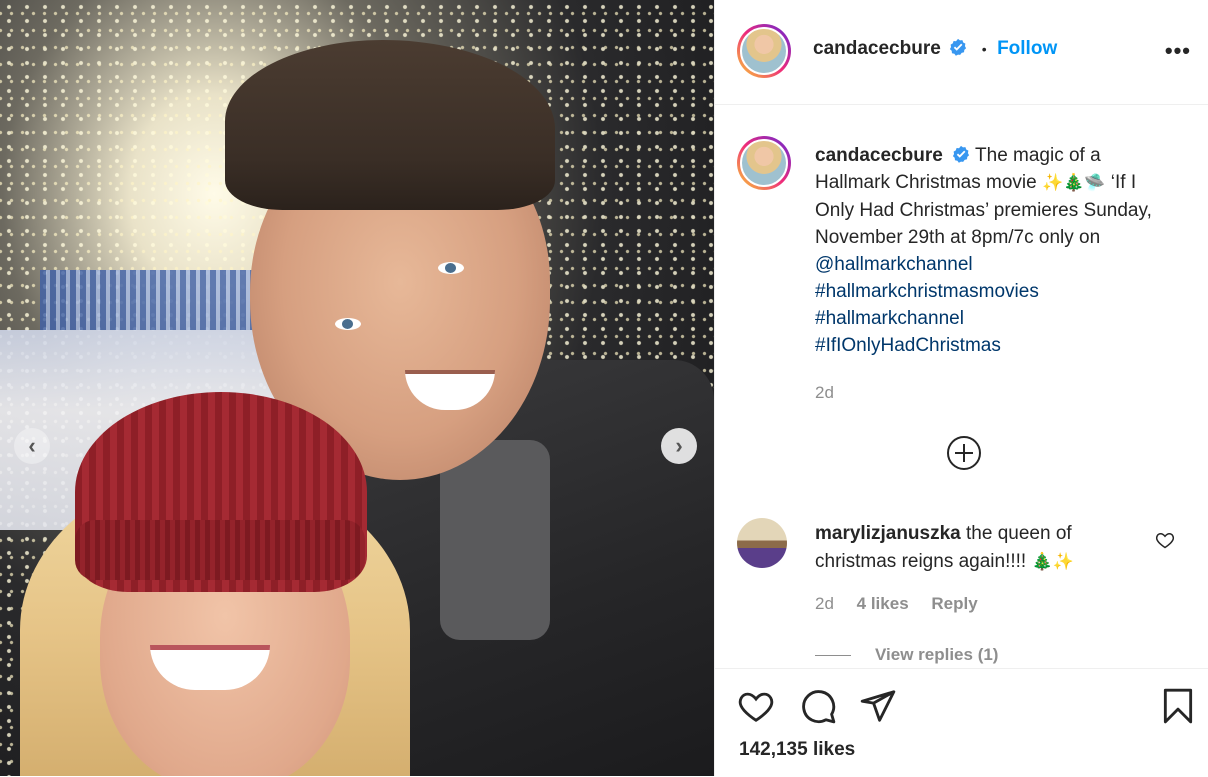 The height and width of the screenshot is (777, 1208). What do you see at coordinates (390, 125) in the screenshot?
I see `man-hair` at bounding box center [390, 125].